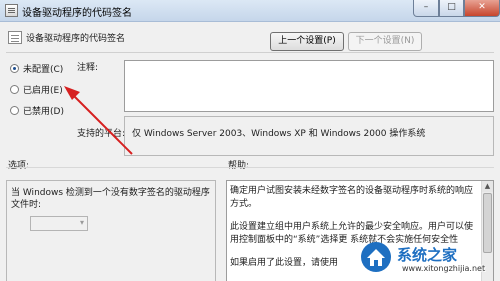 This screenshot has height=281, width=500. I want to click on section-divider, so click(250, 167).